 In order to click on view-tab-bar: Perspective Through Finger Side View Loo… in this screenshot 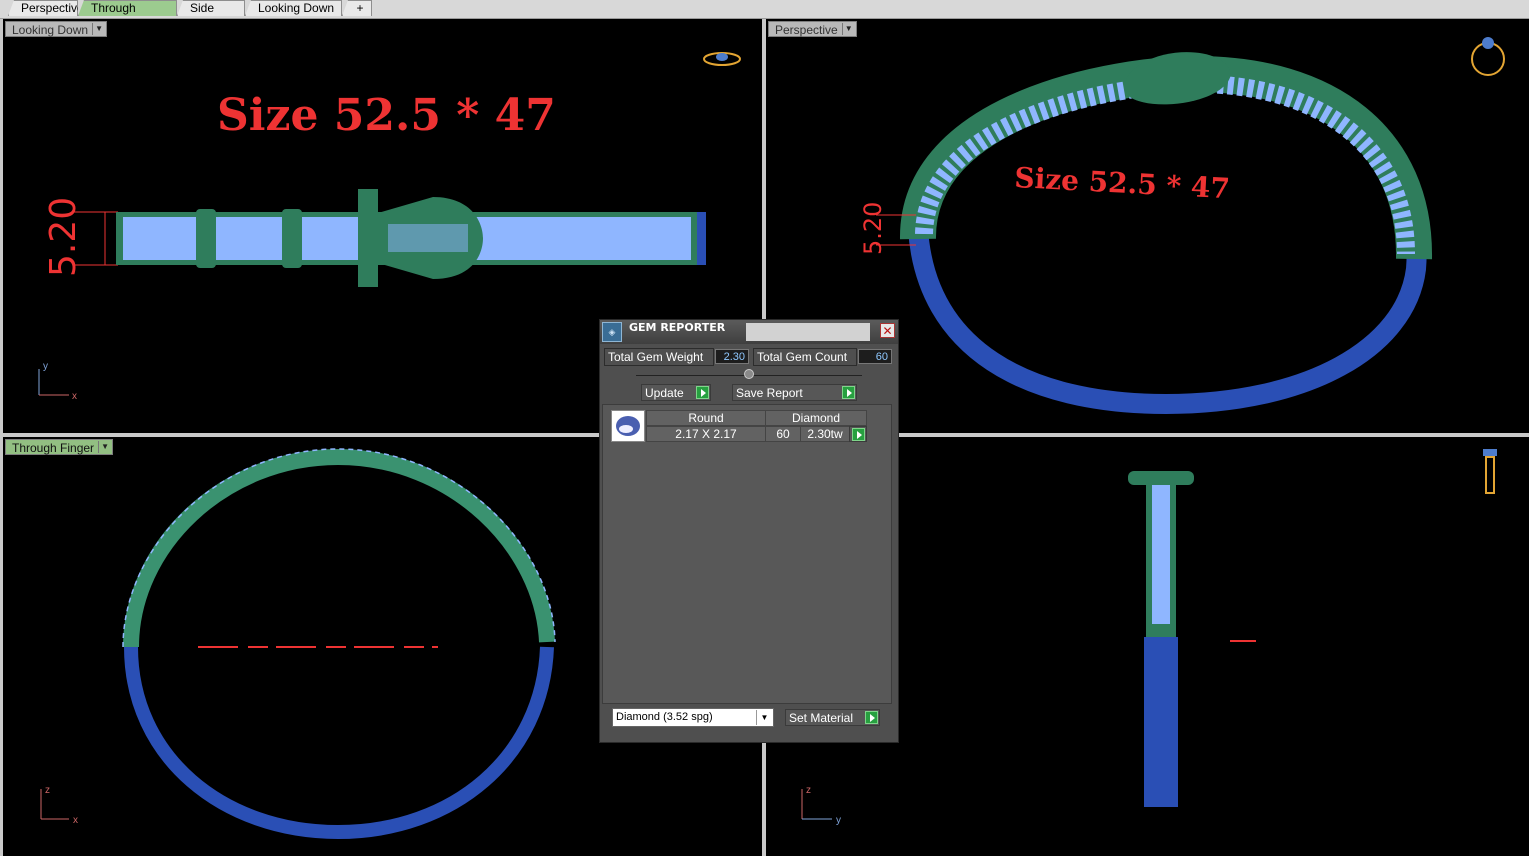, I will do `click(764, 9)`.